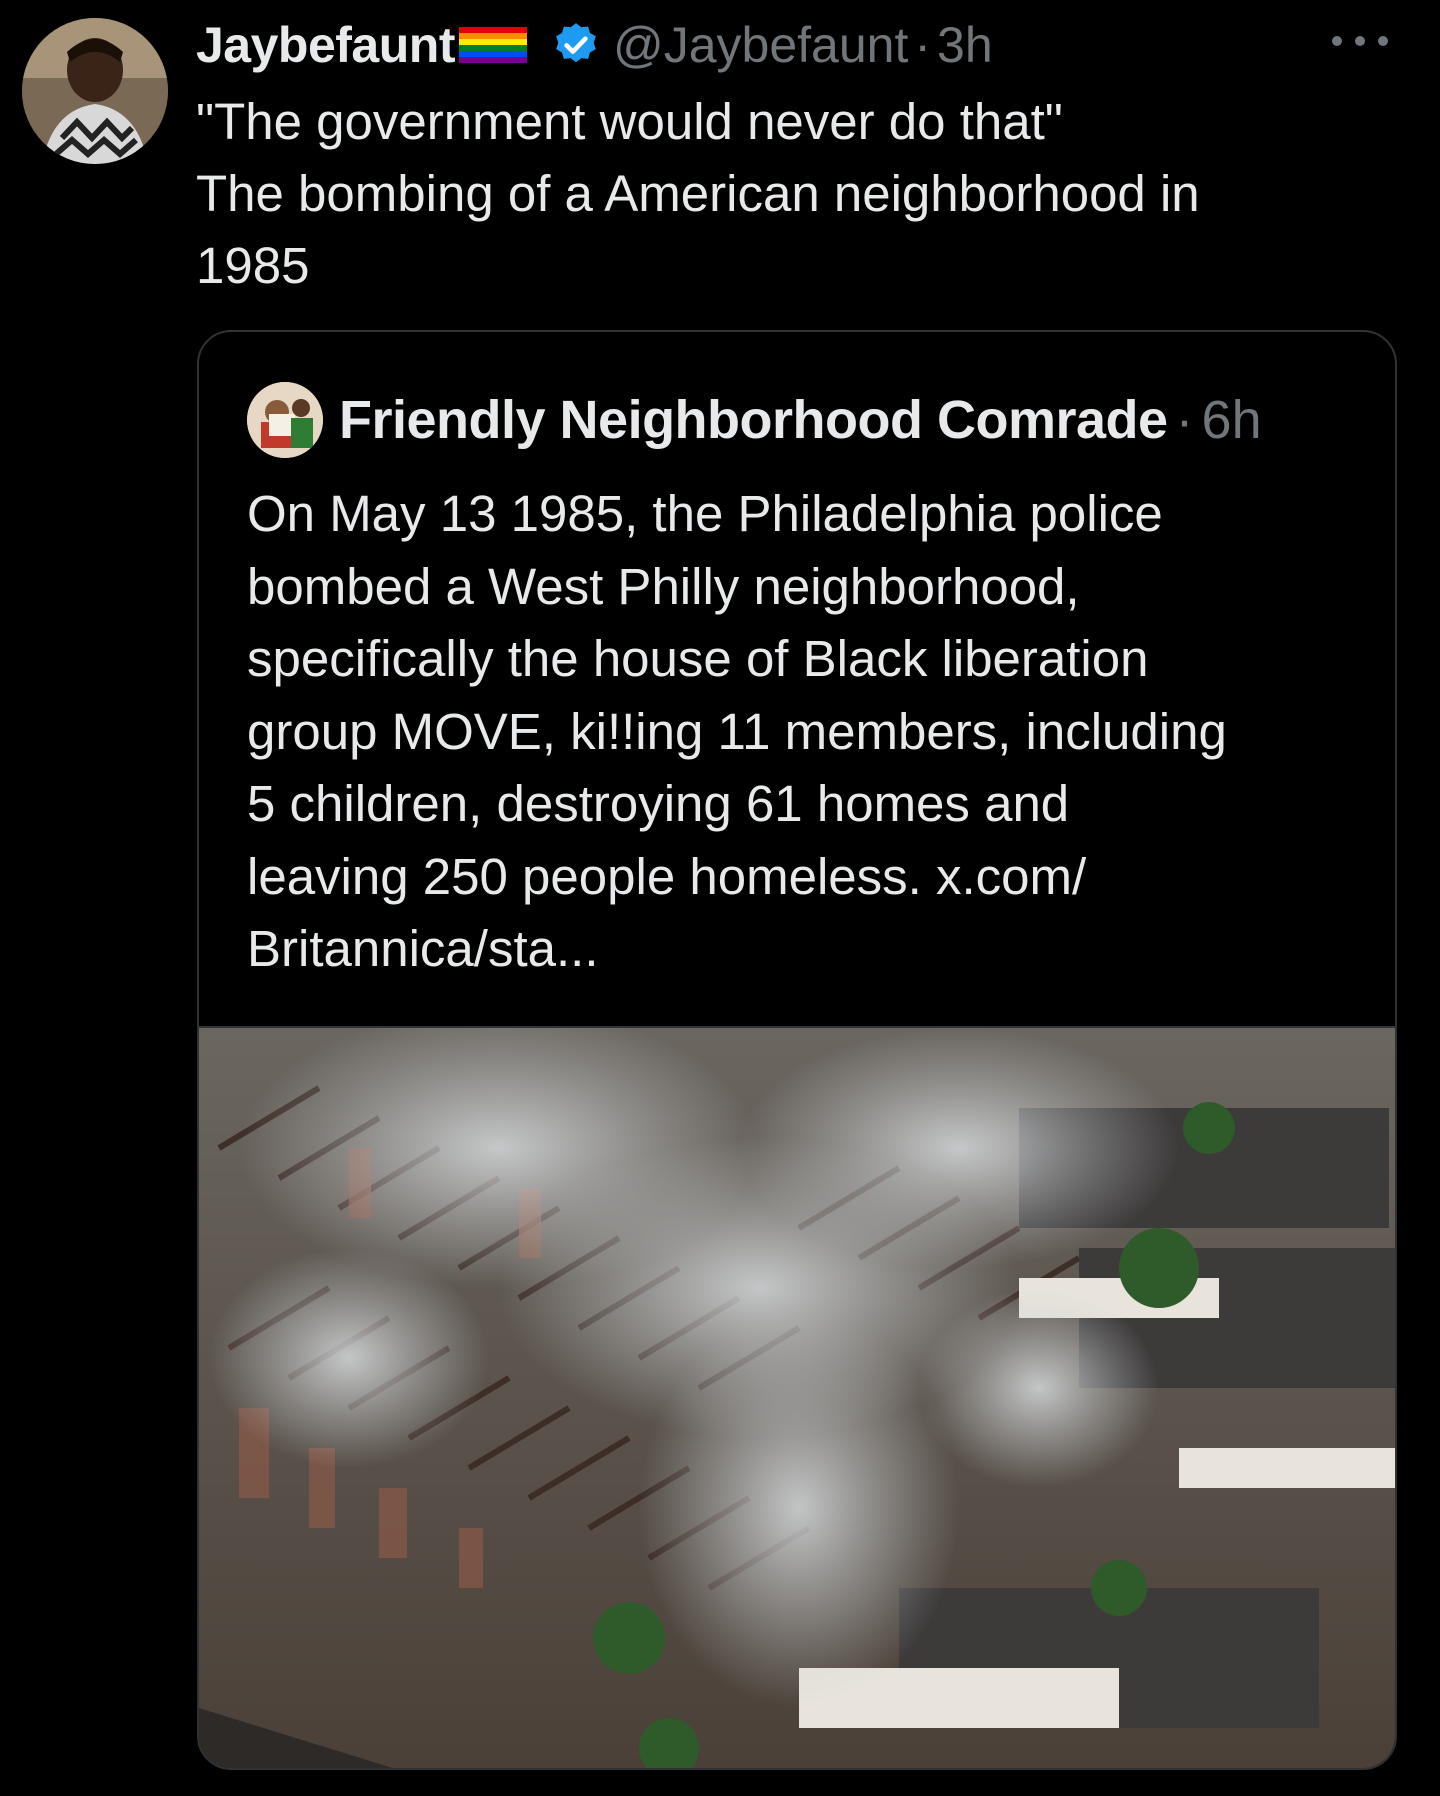 Image resolution: width=1440 pixels, height=1796 pixels. What do you see at coordinates (1232, 420) in the screenshot?
I see `quote-timestamp: 6h` at bounding box center [1232, 420].